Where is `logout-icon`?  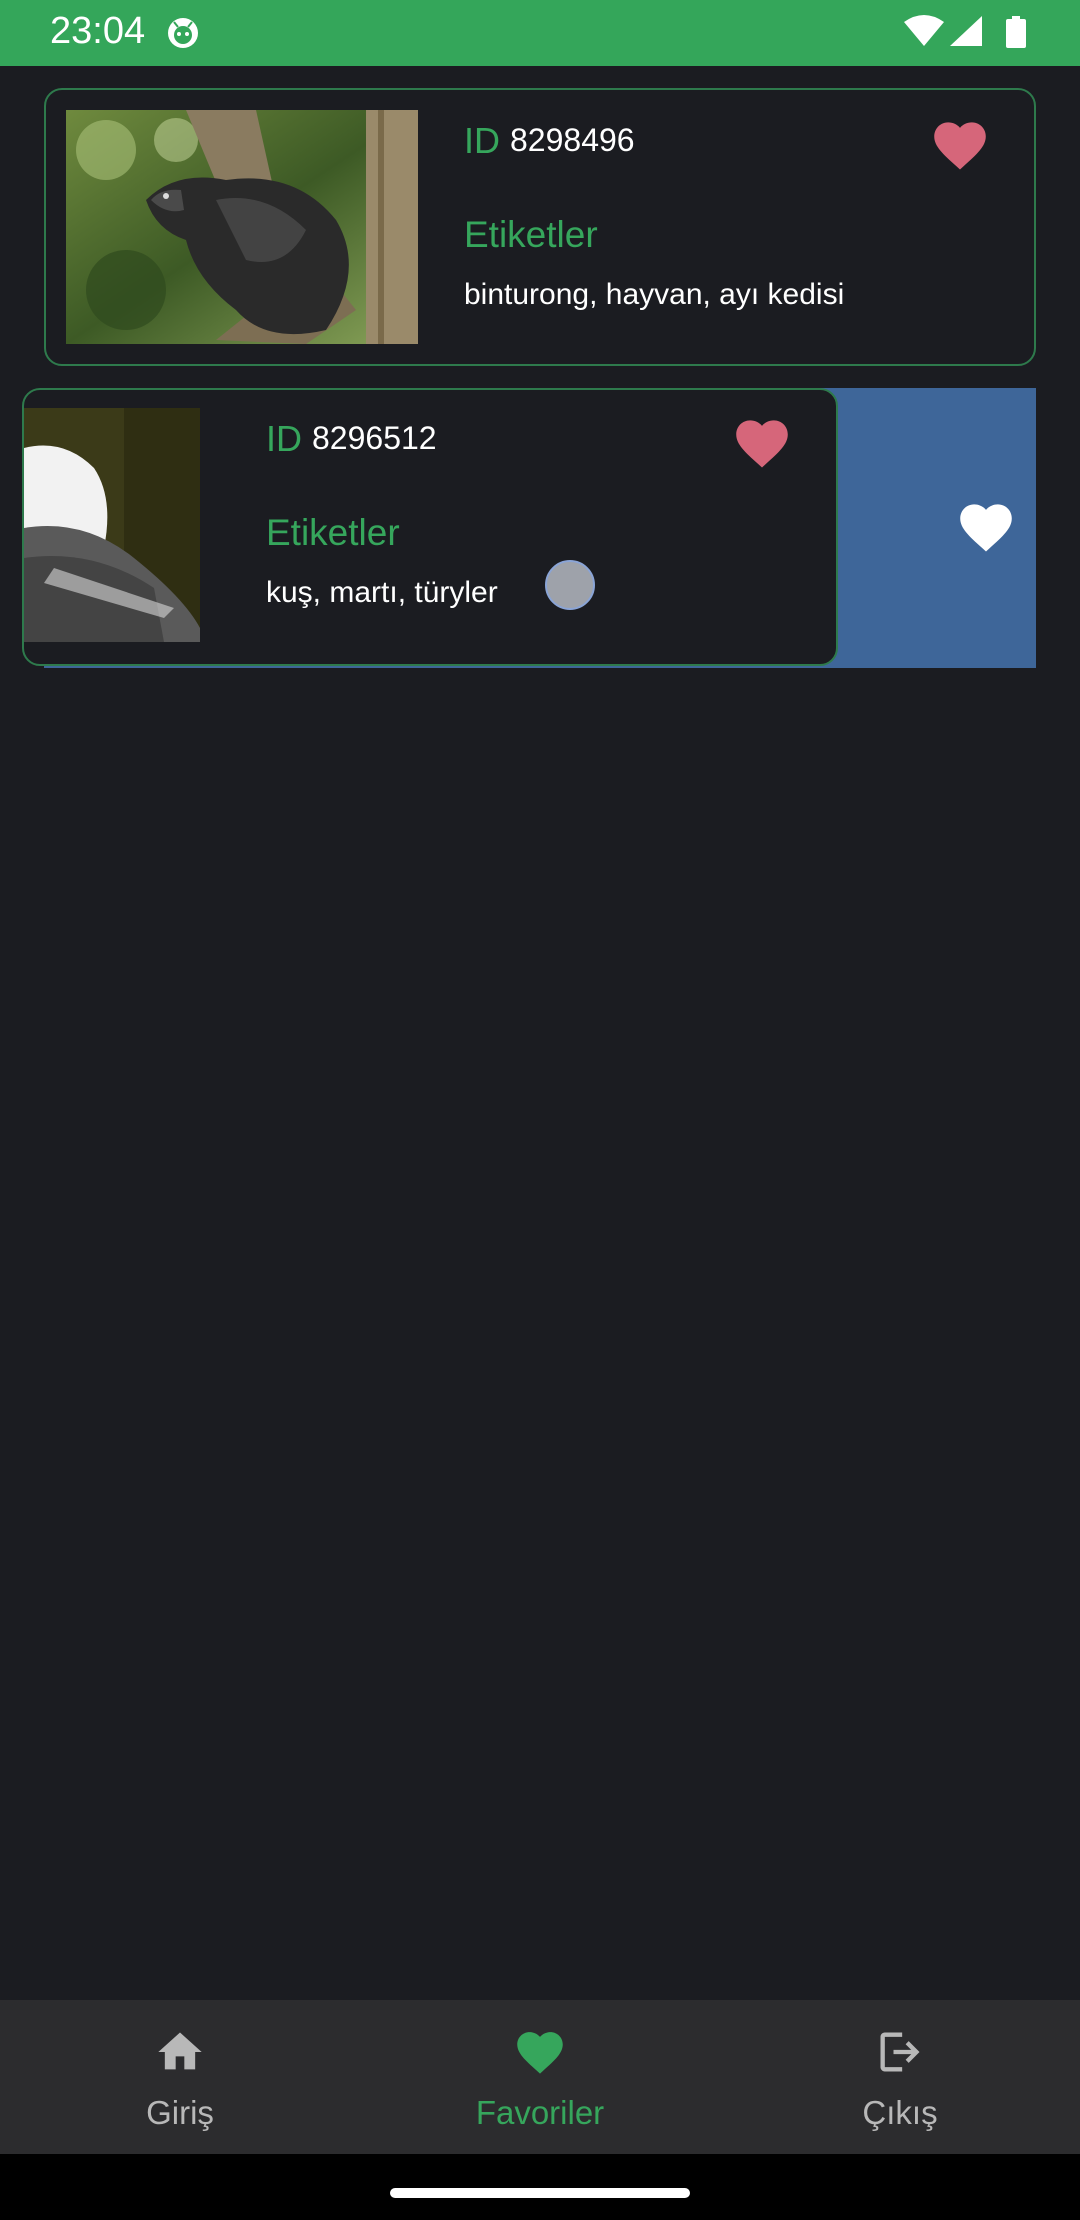
logout-icon is located at coordinates (900, 2052).